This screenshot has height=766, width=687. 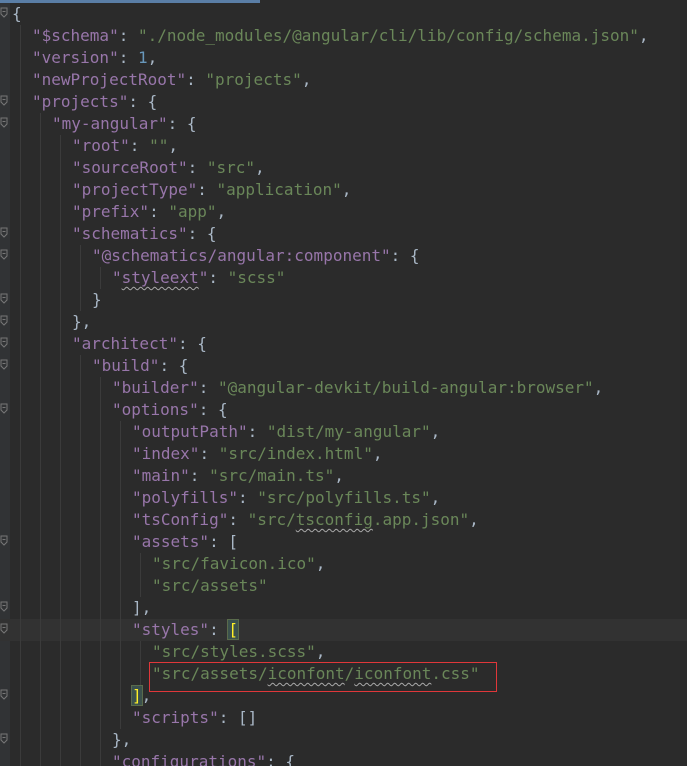 What do you see at coordinates (253, 79) in the screenshot?
I see `code-token: "projects"` at bounding box center [253, 79].